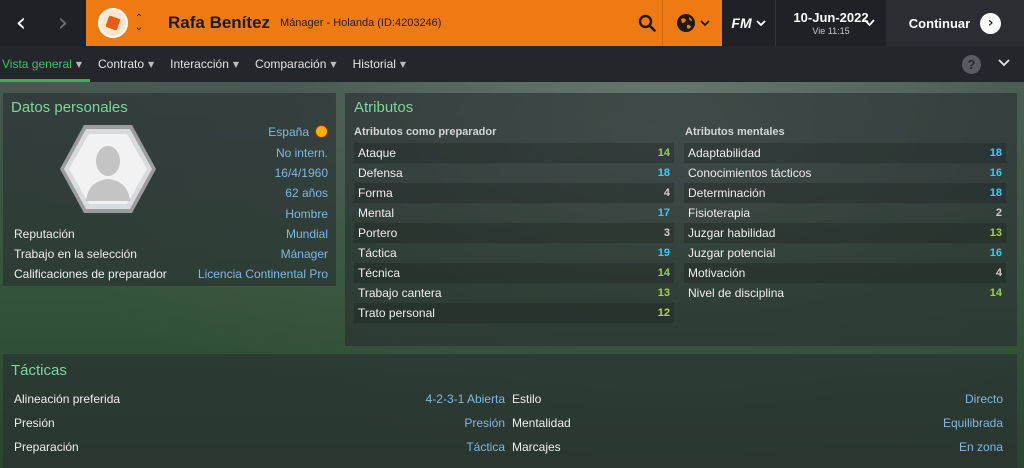  Describe the element at coordinates (514, 293) in the screenshot. I see `attribute-row: Trabajo cantera 13` at that location.